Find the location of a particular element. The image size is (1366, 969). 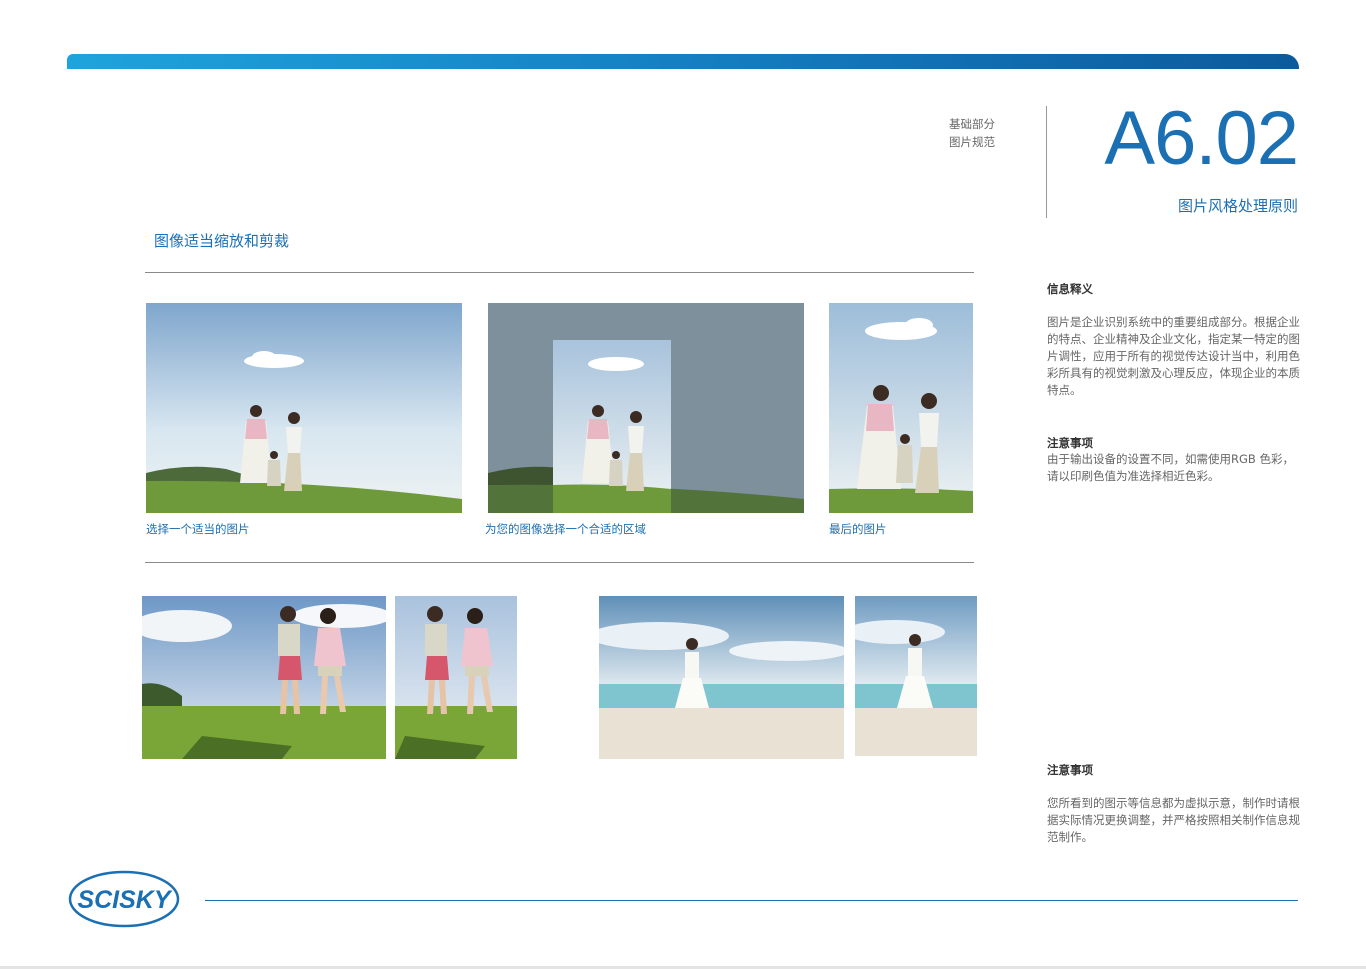

page-title: 图片风格处理原则 is located at coordinates (1237, 206).